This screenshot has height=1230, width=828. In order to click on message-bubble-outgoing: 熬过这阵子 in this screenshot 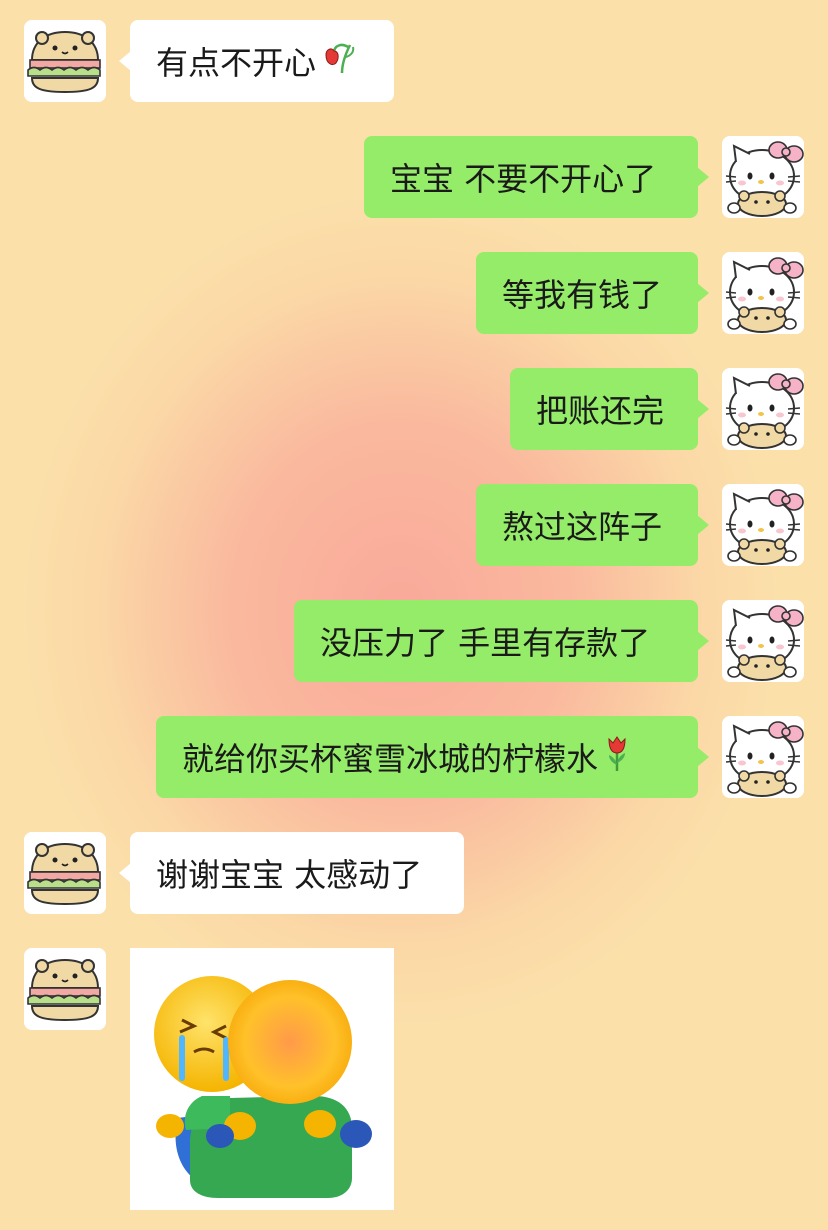, I will do `click(592, 525)`.